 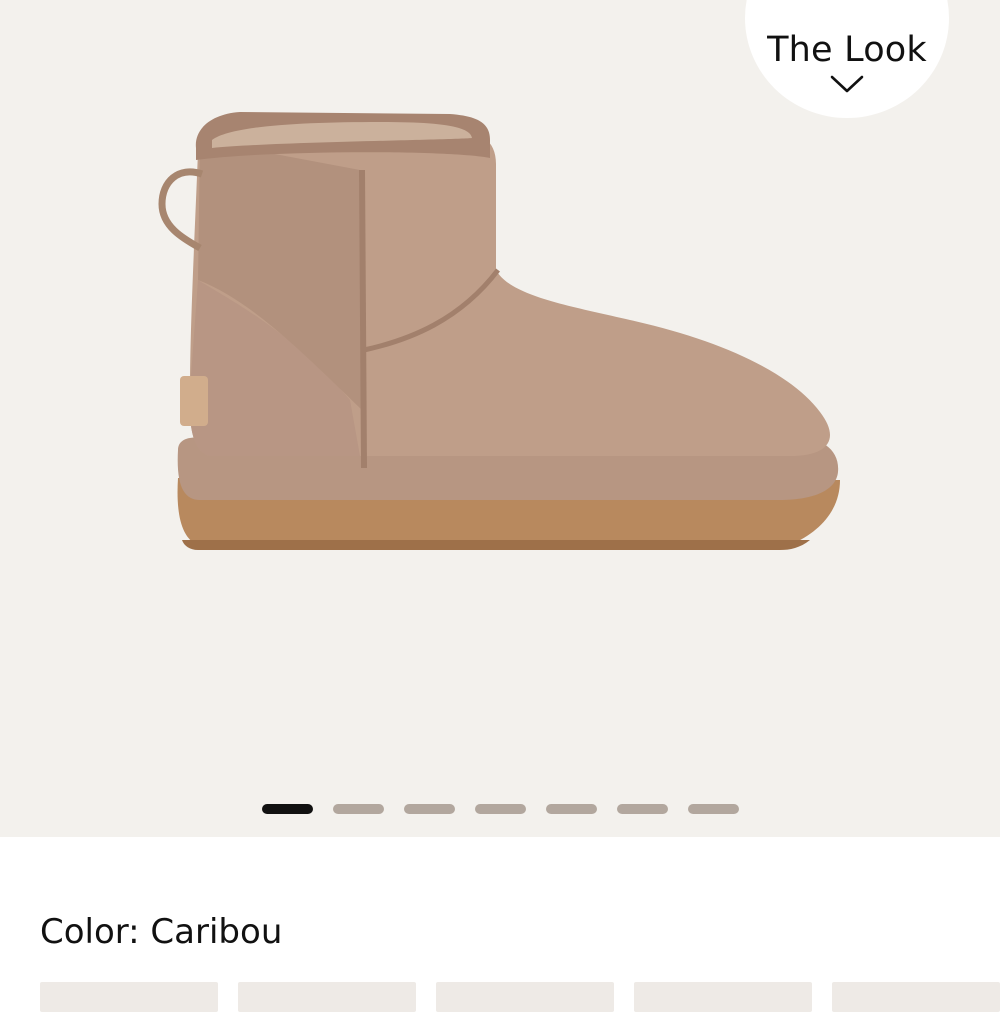 What do you see at coordinates (847, 50) in the screenshot?
I see `shop-the-look-label: The Look` at bounding box center [847, 50].